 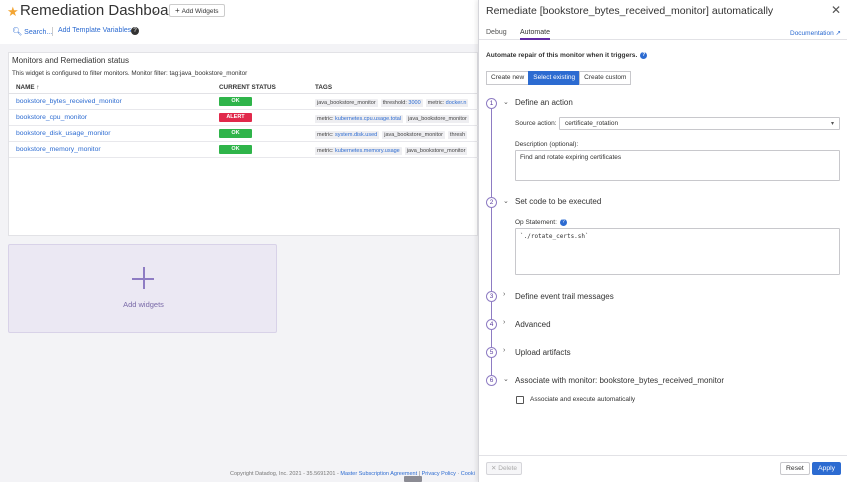 What do you see at coordinates (547, 144) in the screenshot?
I see `description-label: Description (optional):` at bounding box center [547, 144].